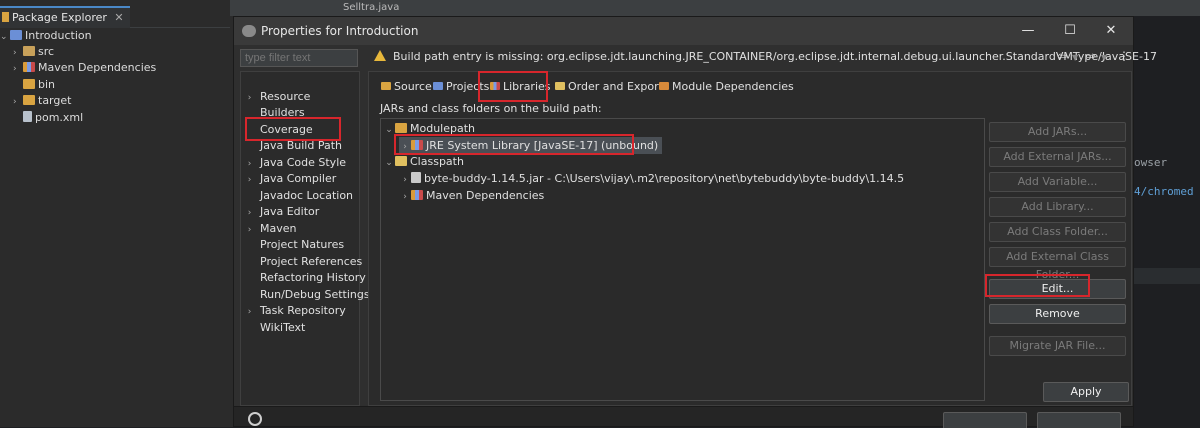  I want to click on warning-icon, so click(380, 55).